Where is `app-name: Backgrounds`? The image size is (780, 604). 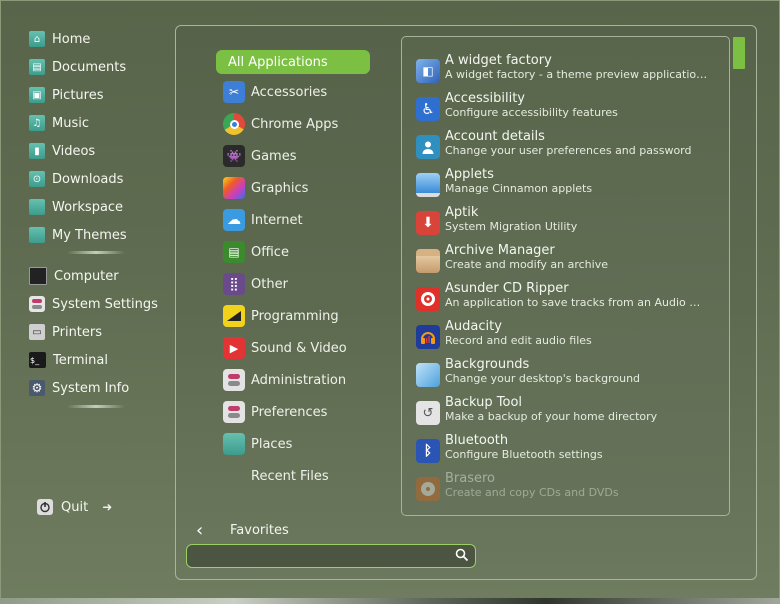
app-name: Backgrounds is located at coordinates (487, 364).